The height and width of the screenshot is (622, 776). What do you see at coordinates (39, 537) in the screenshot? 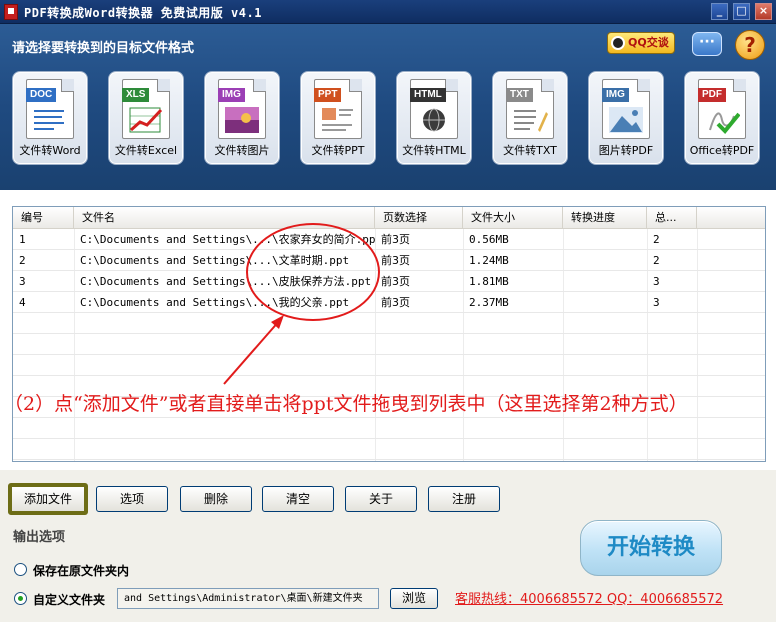
I see `output-options-label: 输出选项` at bounding box center [39, 537].